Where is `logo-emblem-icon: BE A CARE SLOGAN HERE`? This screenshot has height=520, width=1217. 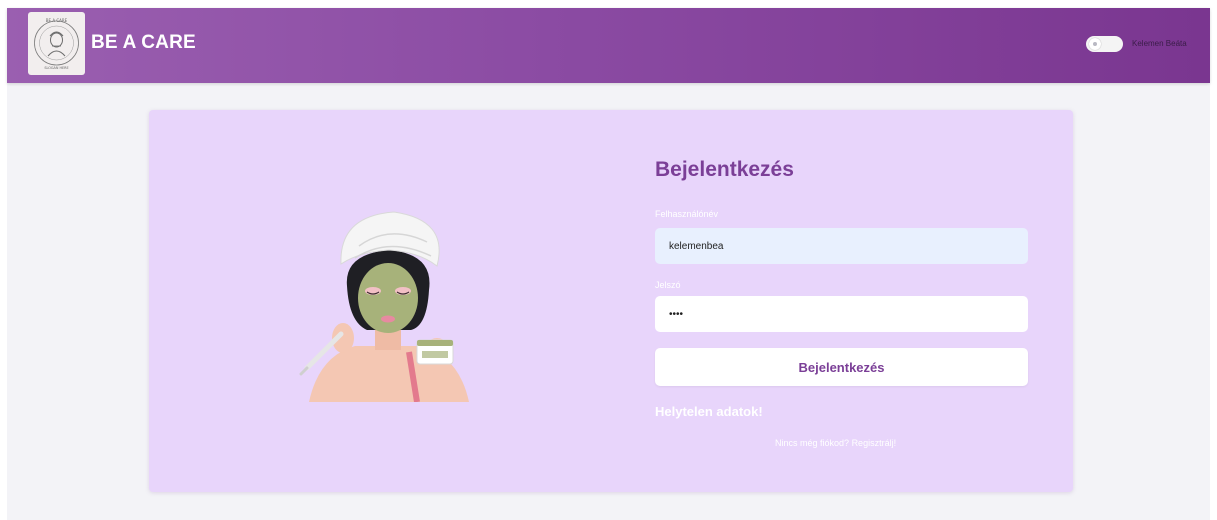
logo-emblem-icon: BE A CARE SLOGAN HERE is located at coordinates (56, 44).